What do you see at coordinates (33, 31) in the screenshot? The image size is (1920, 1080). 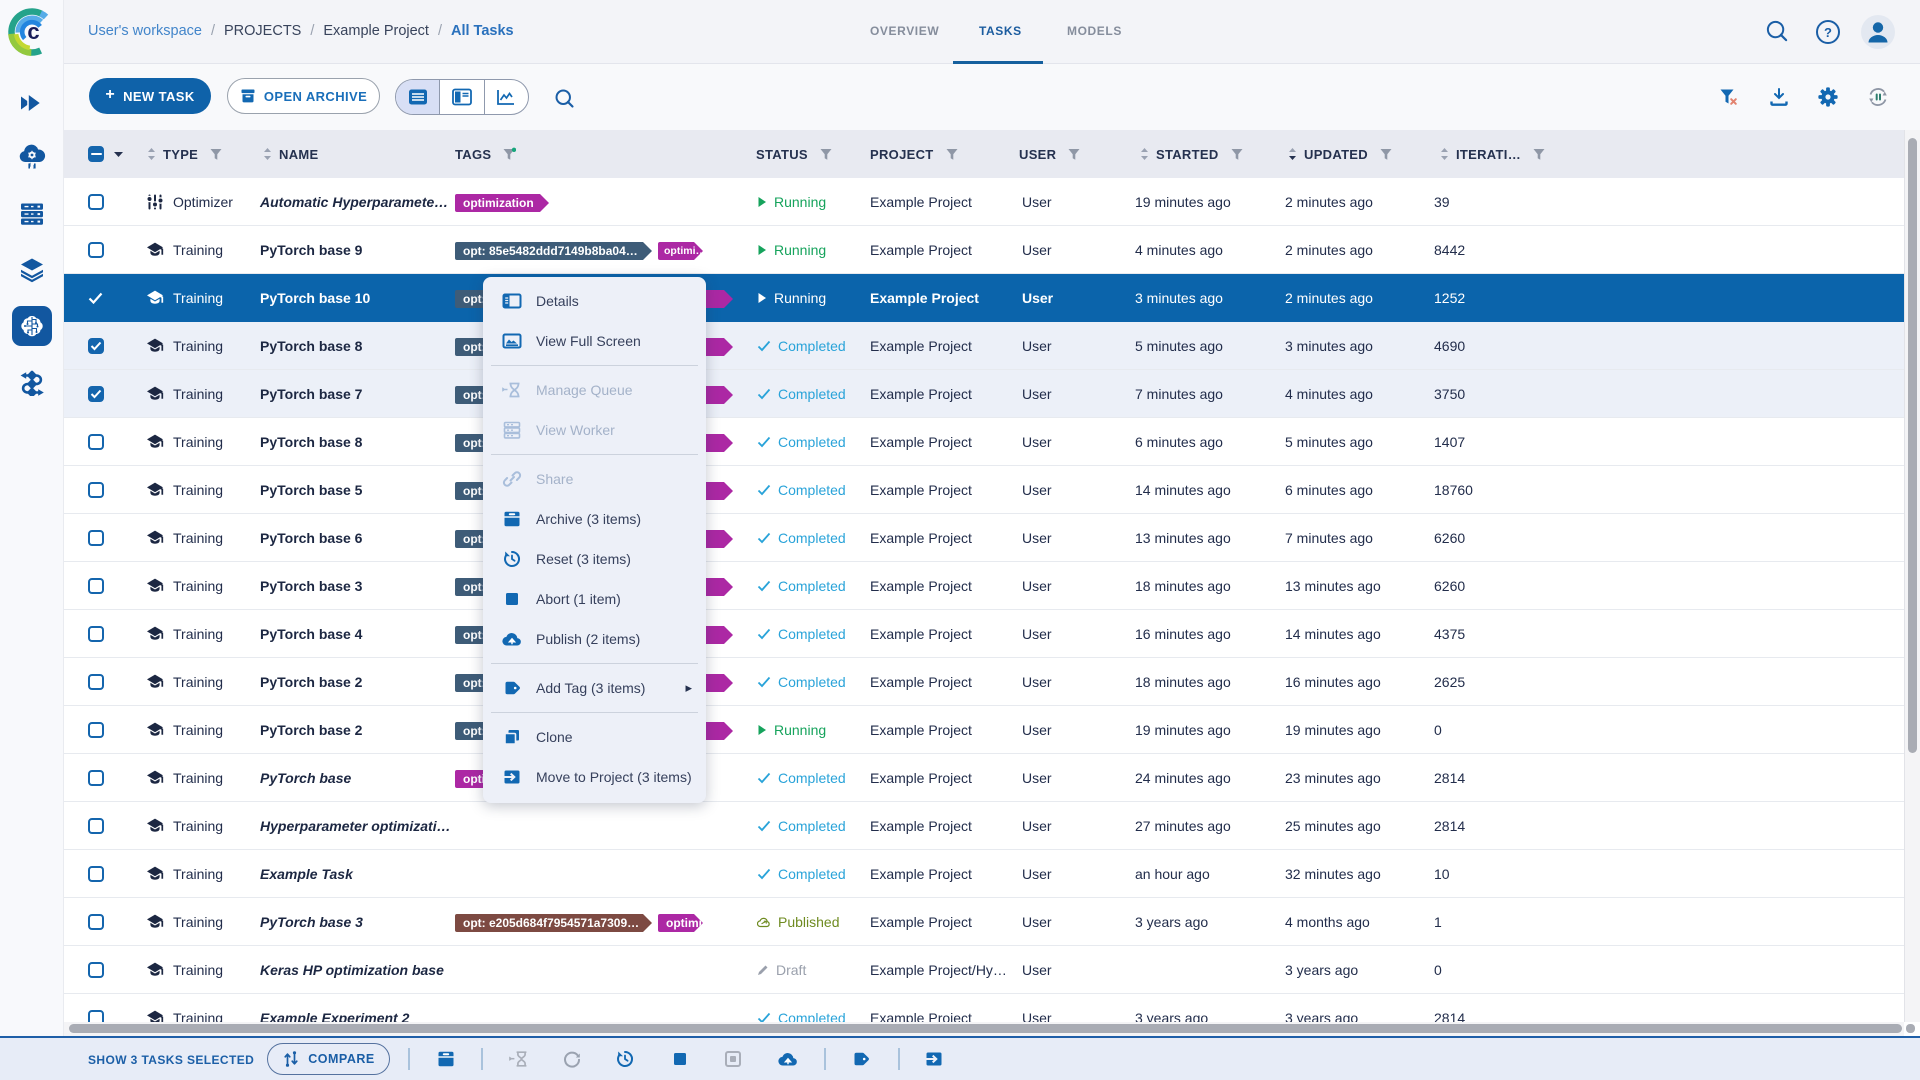 I see `svg-text: c` at bounding box center [33, 31].